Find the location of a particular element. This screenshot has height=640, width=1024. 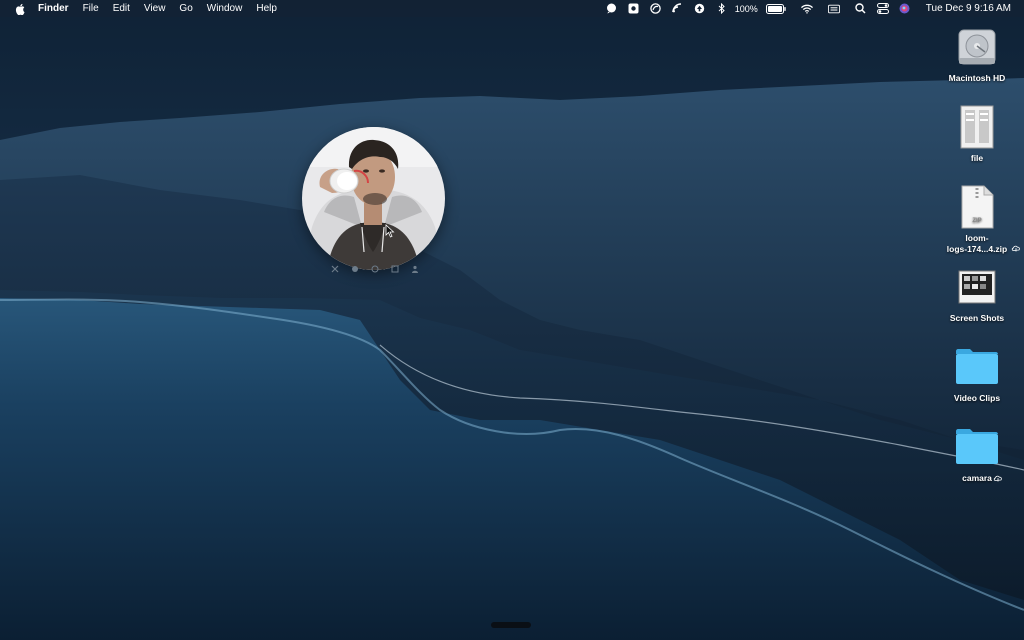

menu-window: Window is located at coordinates (225, 8).